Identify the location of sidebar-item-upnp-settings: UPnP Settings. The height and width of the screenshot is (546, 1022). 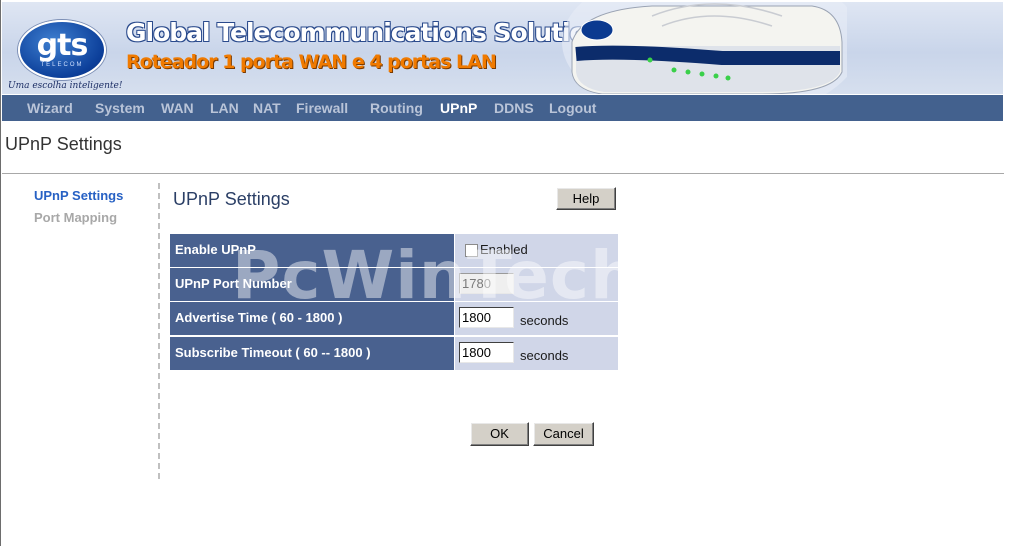
(78, 195).